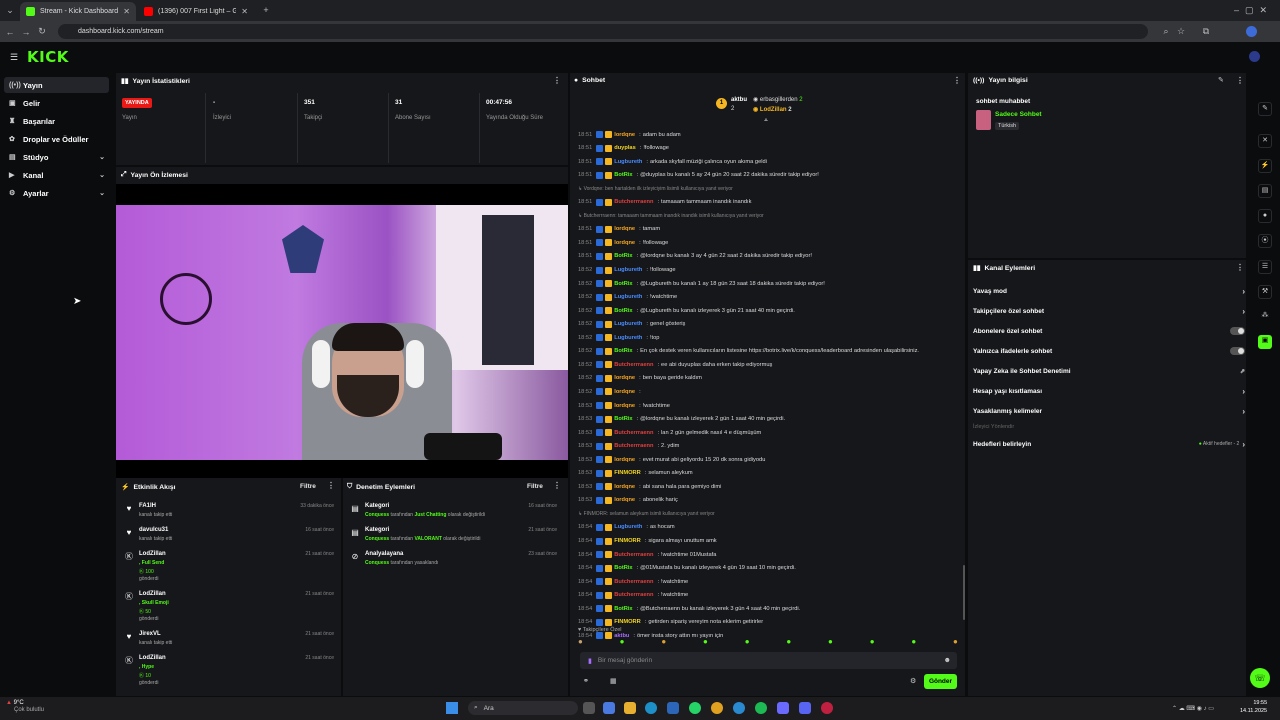 The image size is (1280, 720). I want to click on support-chat-icon: ☏, so click(1260, 678).